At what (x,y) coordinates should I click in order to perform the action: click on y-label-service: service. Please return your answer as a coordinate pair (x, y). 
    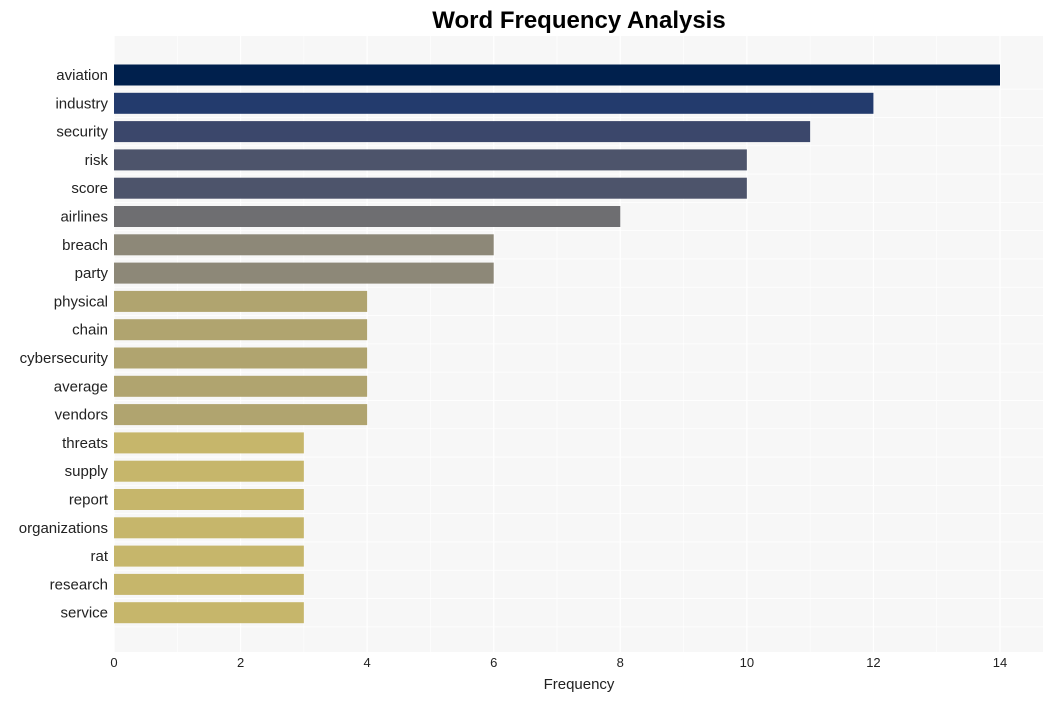
    Looking at the image, I should click on (84, 613).